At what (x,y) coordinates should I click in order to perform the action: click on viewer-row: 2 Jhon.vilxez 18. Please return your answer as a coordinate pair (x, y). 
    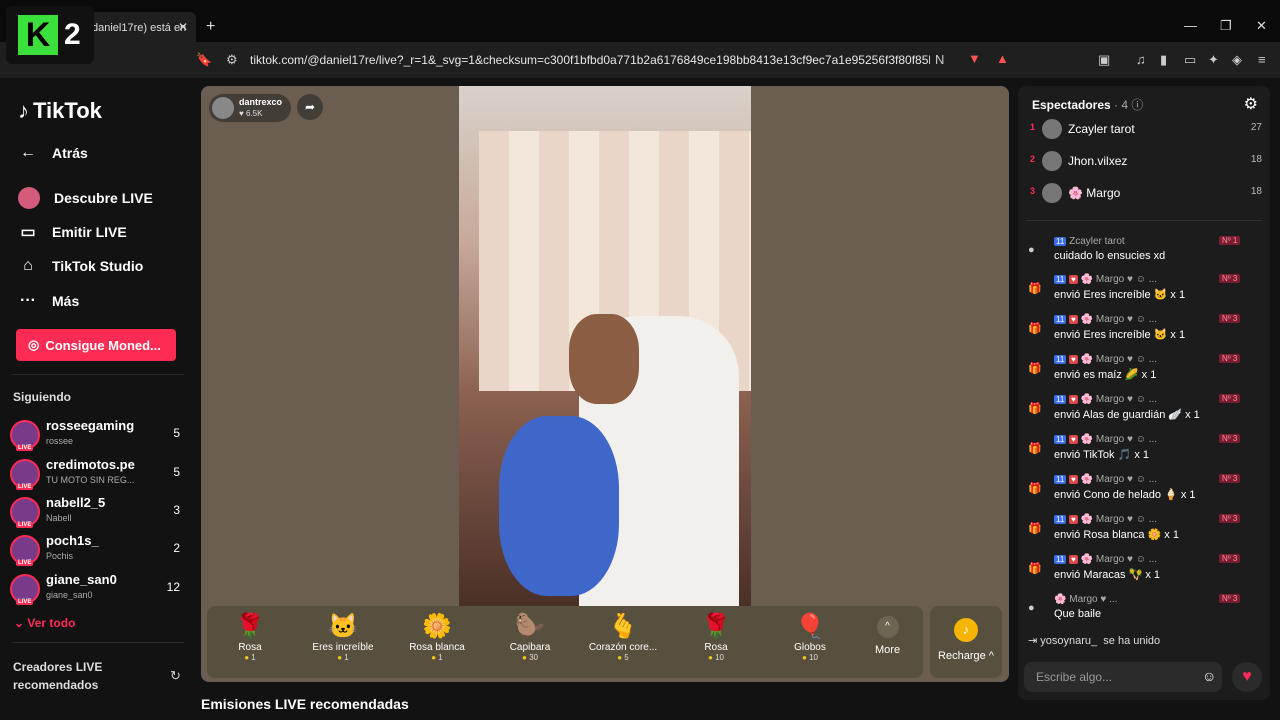
    Looking at the image, I should click on (1146, 162).